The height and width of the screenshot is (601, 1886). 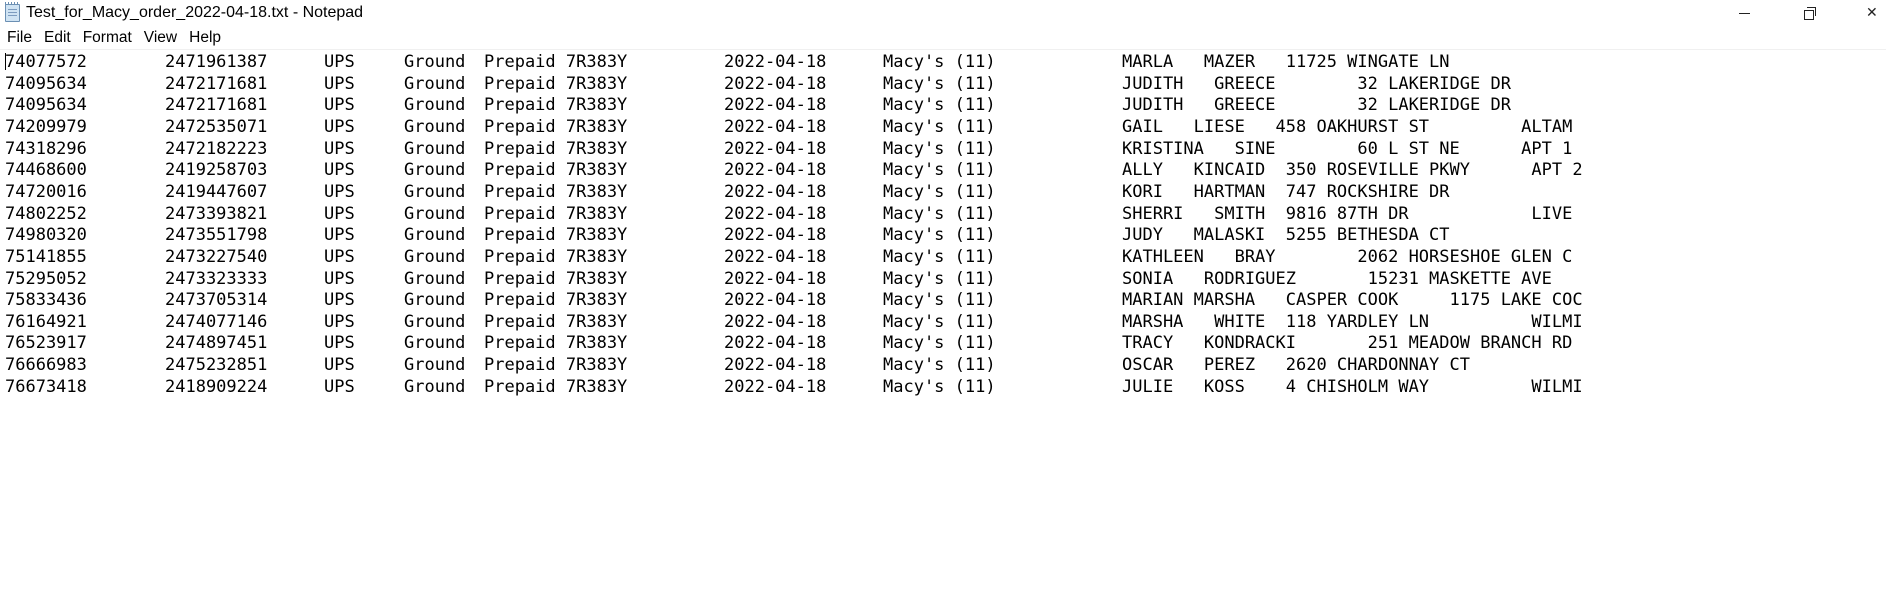 I want to click on line-field: GAIL LIESE 458 OAKHURST ST ALTAM, so click(x=1347, y=126).